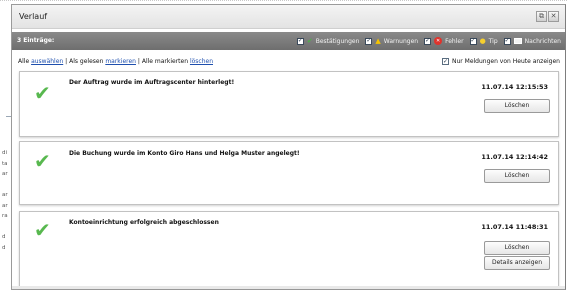 This screenshot has height=290, width=567. I want to click on entry-timestamp: 11.07.14 12:14:42, so click(514, 157).